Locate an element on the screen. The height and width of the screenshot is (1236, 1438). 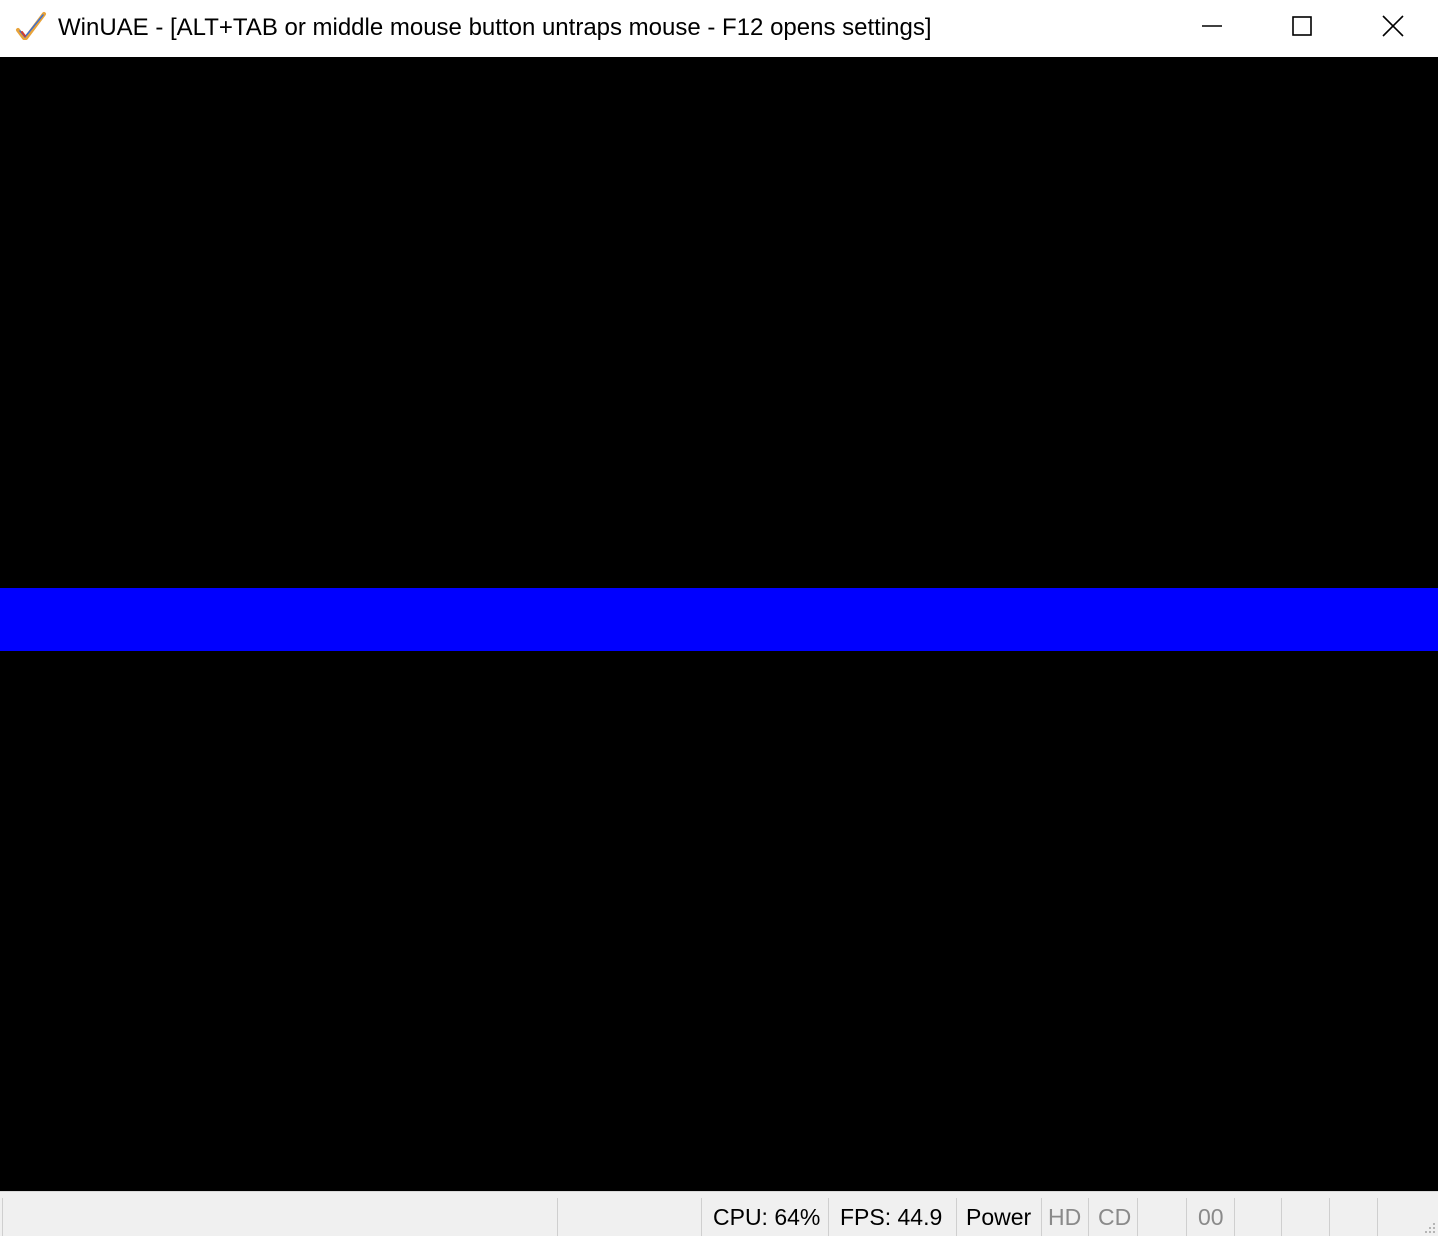
close-icon is located at coordinates (1393, 28).